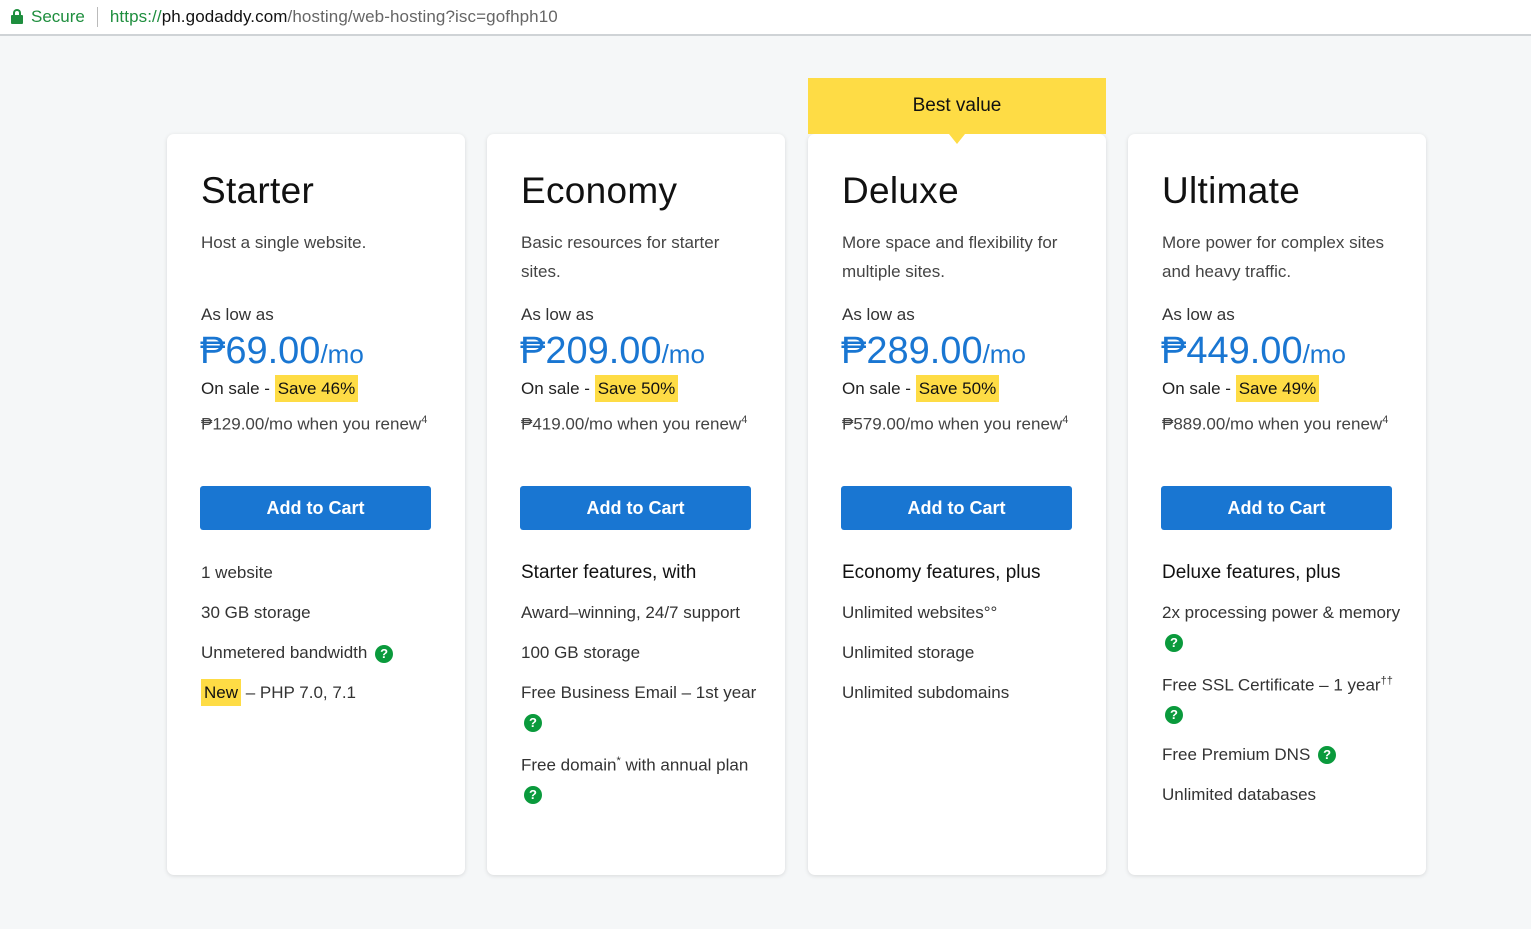 The image size is (1531, 929). What do you see at coordinates (630, 612) in the screenshot?
I see `feature-item: Award–winning, 24/7 support` at bounding box center [630, 612].